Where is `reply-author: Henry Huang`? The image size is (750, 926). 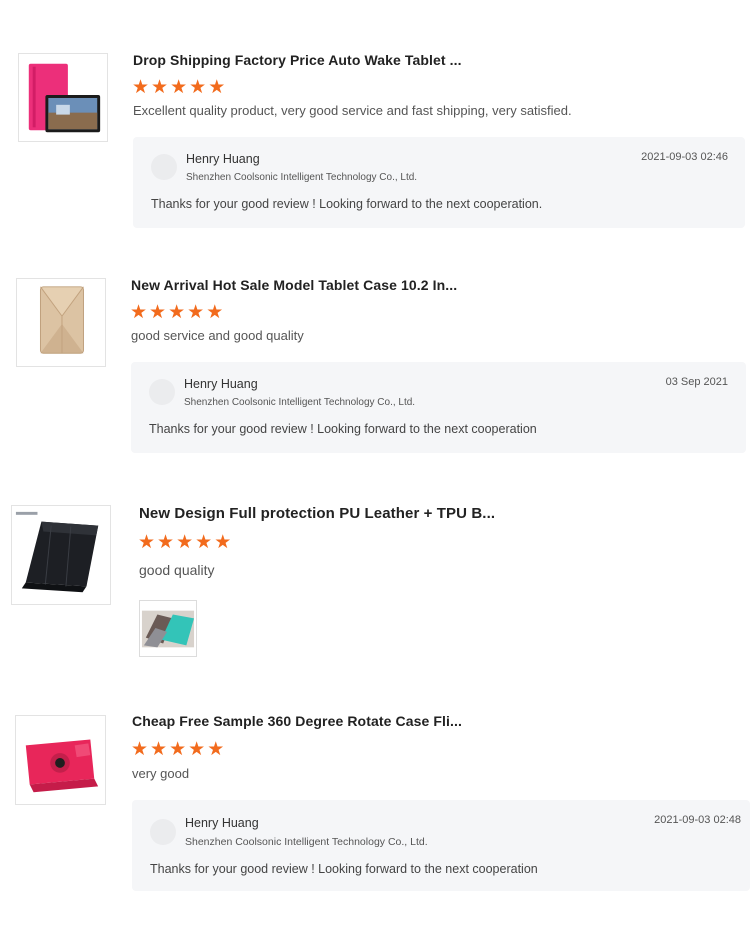
reply-author: Henry Huang is located at coordinates (222, 823).